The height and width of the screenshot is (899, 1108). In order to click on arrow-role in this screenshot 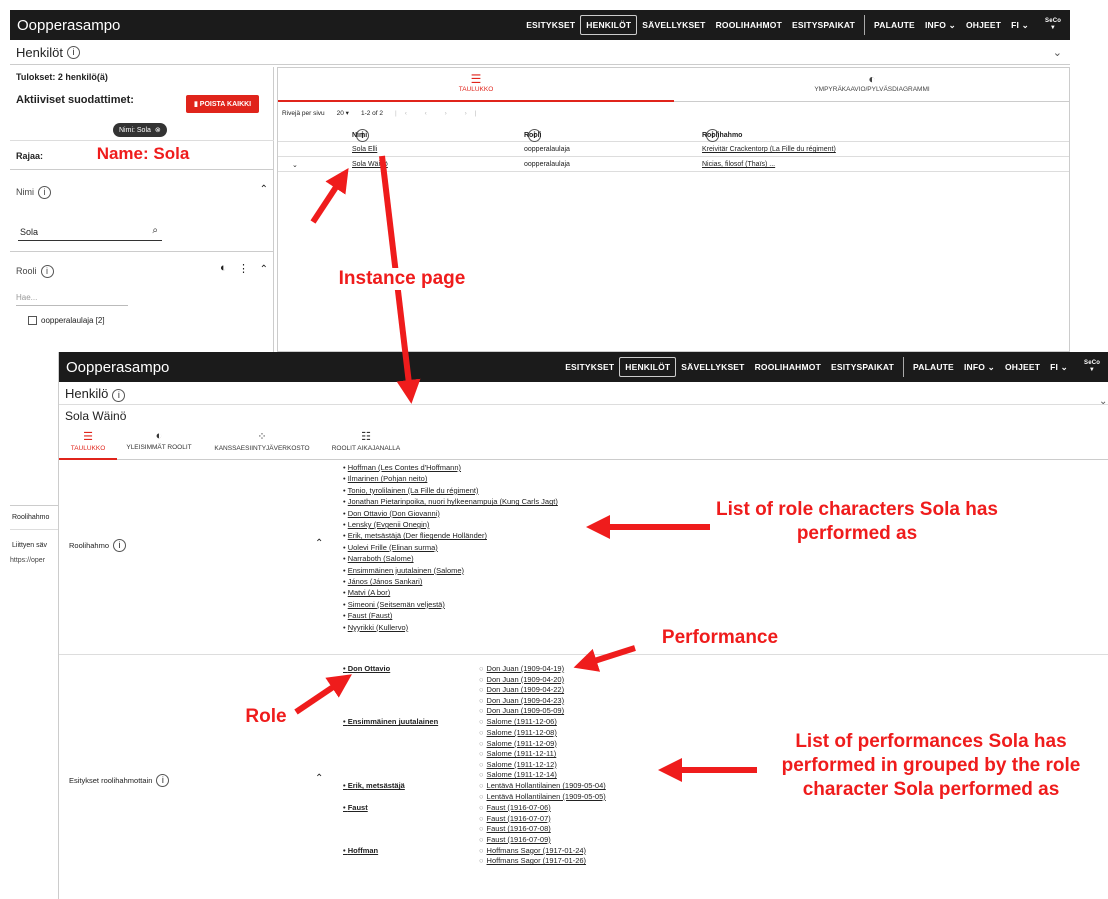, I will do `click(323, 694)`.